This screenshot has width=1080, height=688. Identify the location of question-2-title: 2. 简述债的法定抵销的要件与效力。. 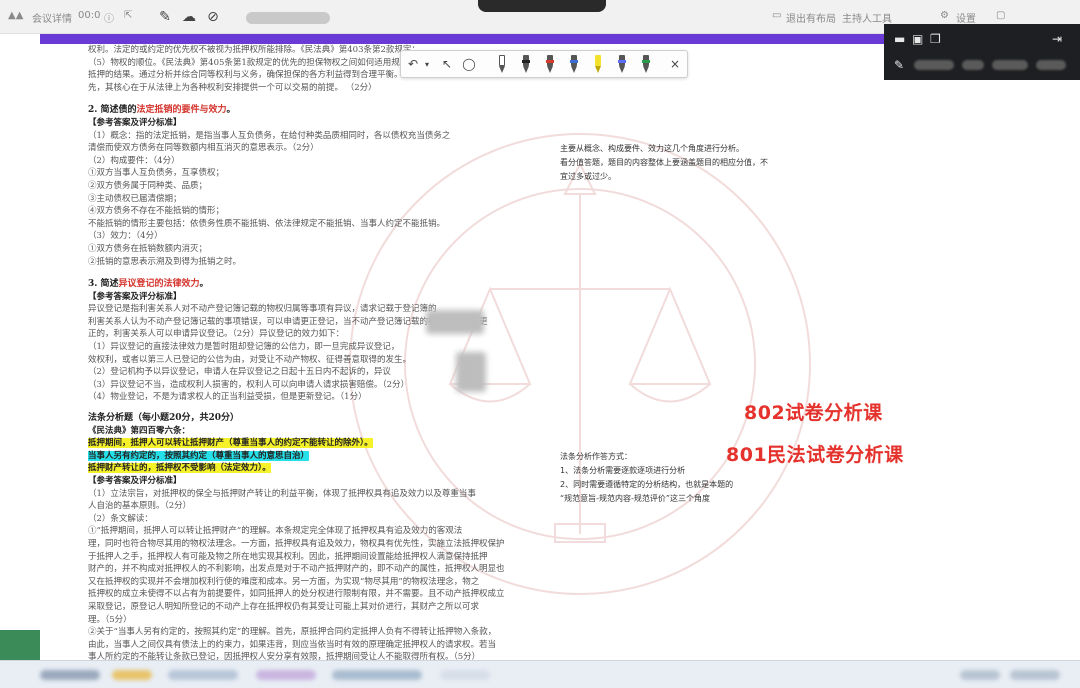
(162, 110).